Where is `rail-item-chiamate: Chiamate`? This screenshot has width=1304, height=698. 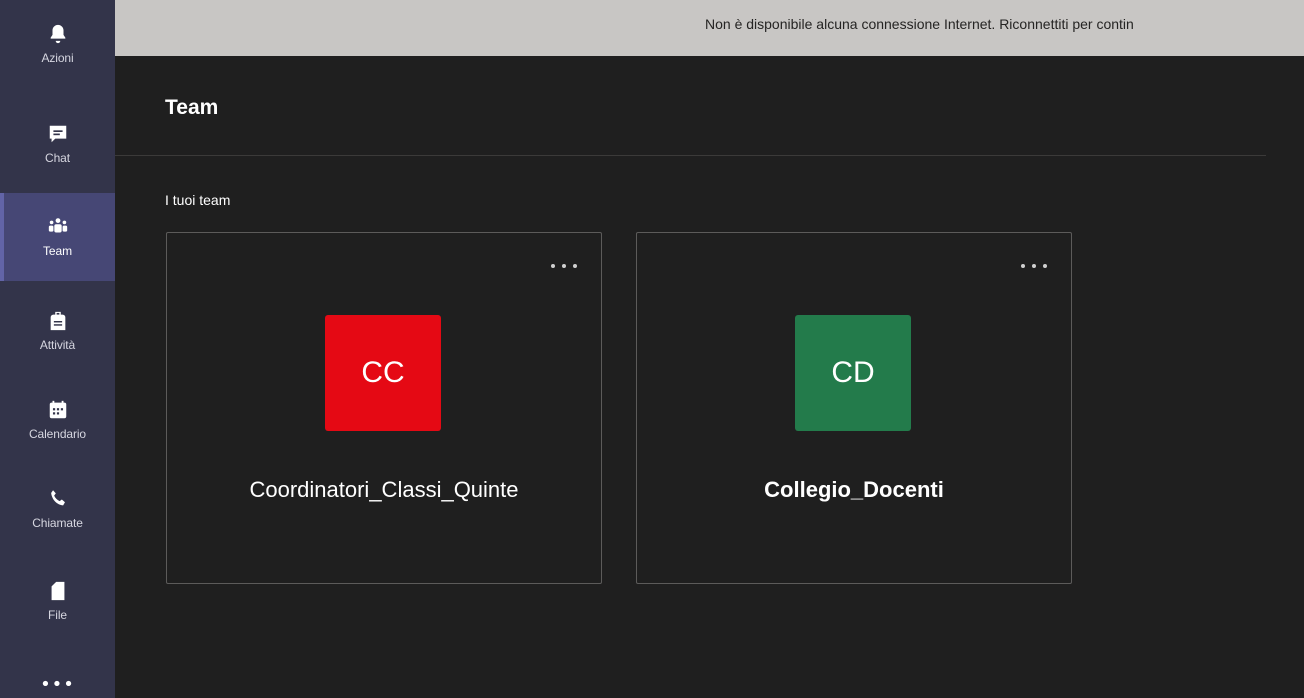 rail-item-chiamate: Chiamate is located at coordinates (57, 509).